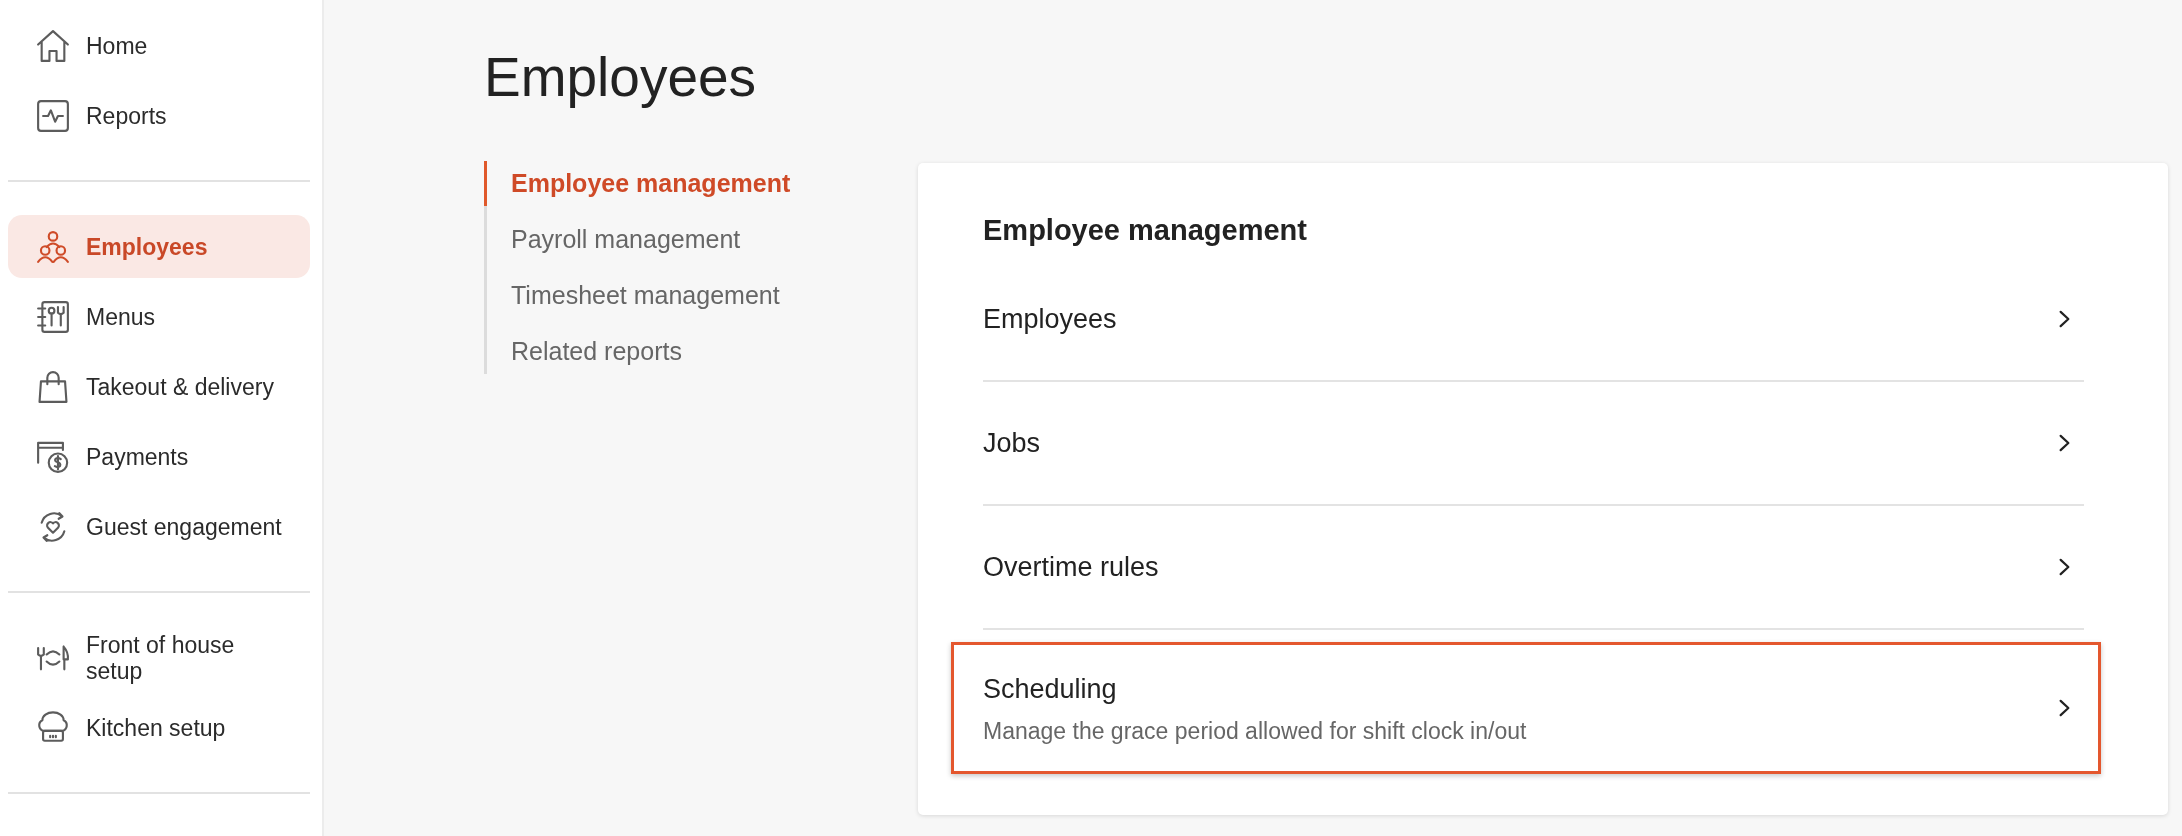 Image resolution: width=2182 pixels, height=836 pixels. What do you see at coordinates (1012, 443) in the screenshot?
I see `row-title: Jobs` at bounding box center [1012, 443].